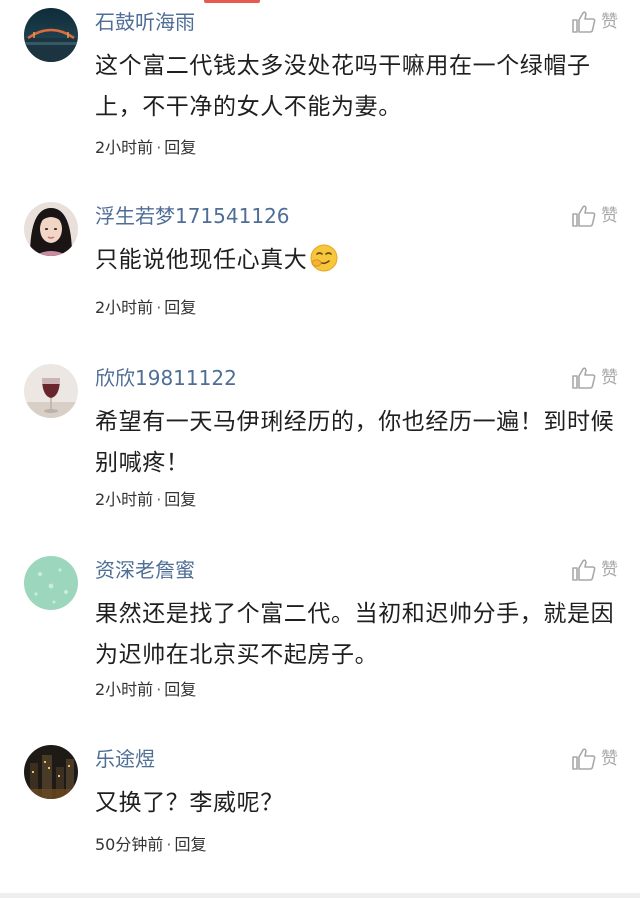  What do you see at coordinates (145, 570) in the screenshot?
I see `comment-username: 资深老詹蜜` at bounding box center [145, 570].